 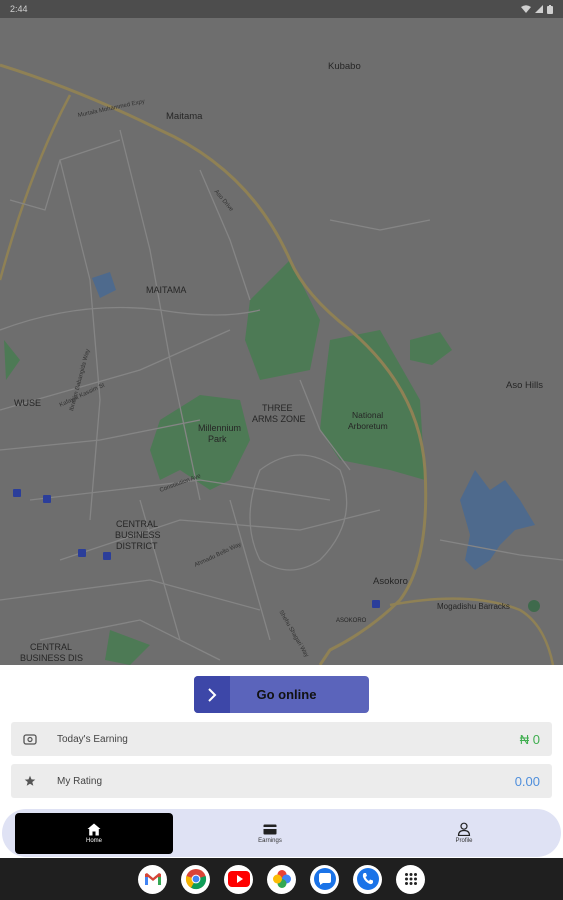 I want to click on place-arboretum: National, so click(x=368, y=415).